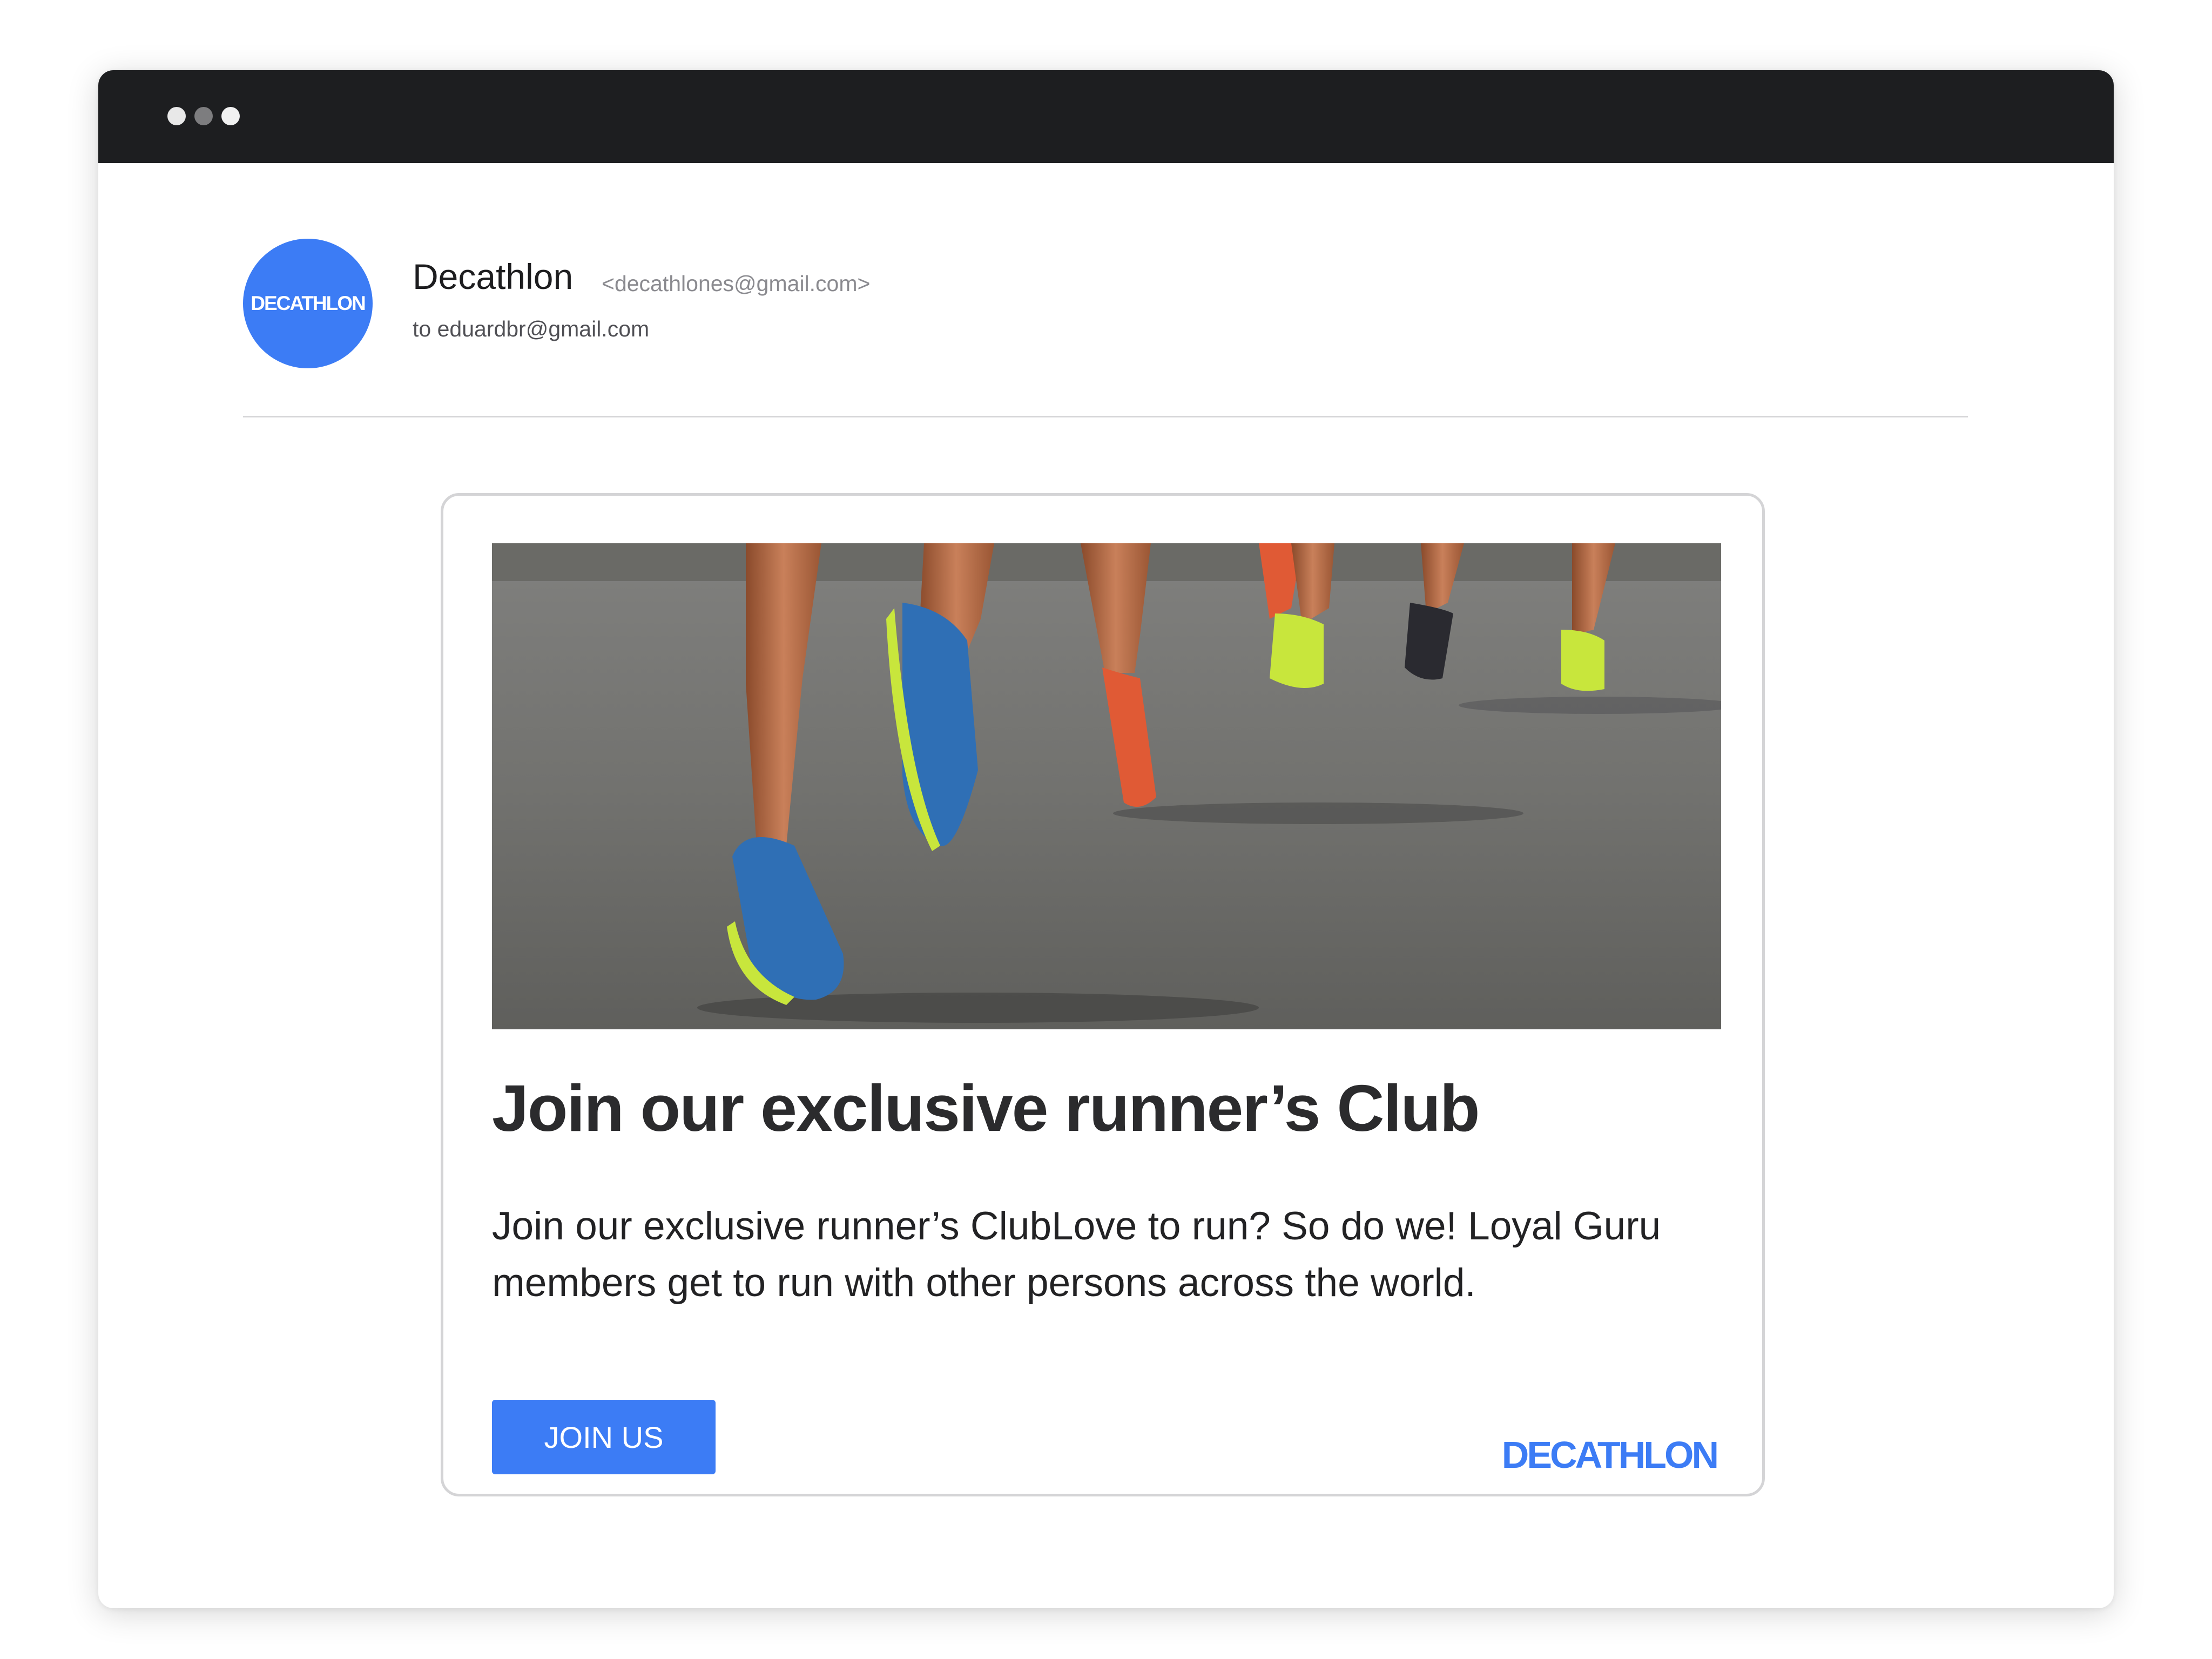 This screenshot has height=1659, width=2212. Describe the element at coordinates (604, 1437) in the screenshot. I see `join-us-button: JOIN US` at that location.